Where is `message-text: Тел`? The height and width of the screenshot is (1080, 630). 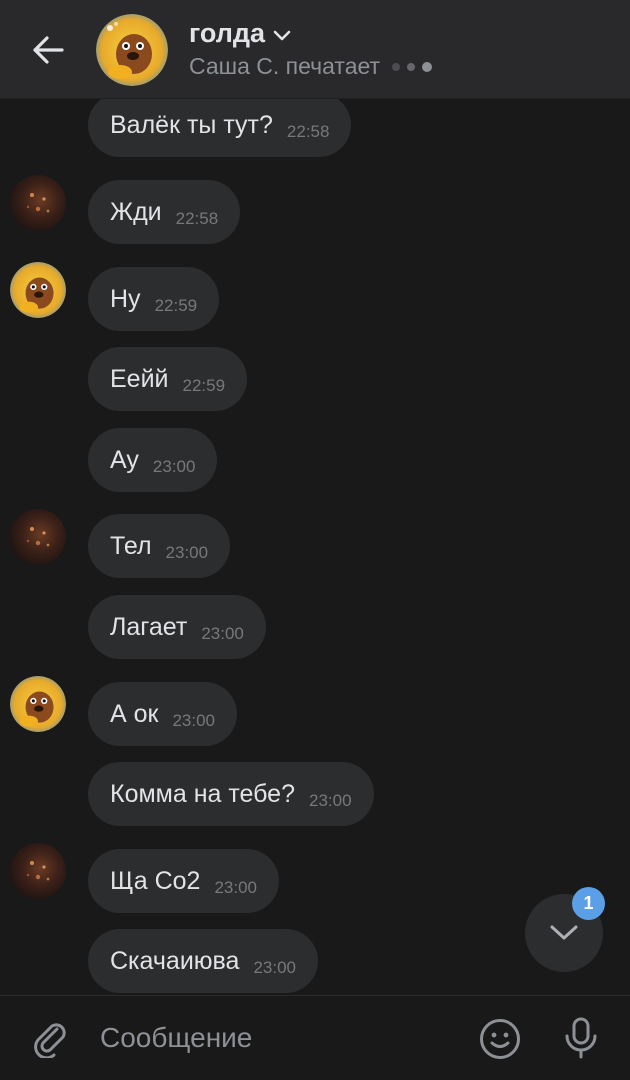
message-text: Тел is located at coordinates (131, 545).